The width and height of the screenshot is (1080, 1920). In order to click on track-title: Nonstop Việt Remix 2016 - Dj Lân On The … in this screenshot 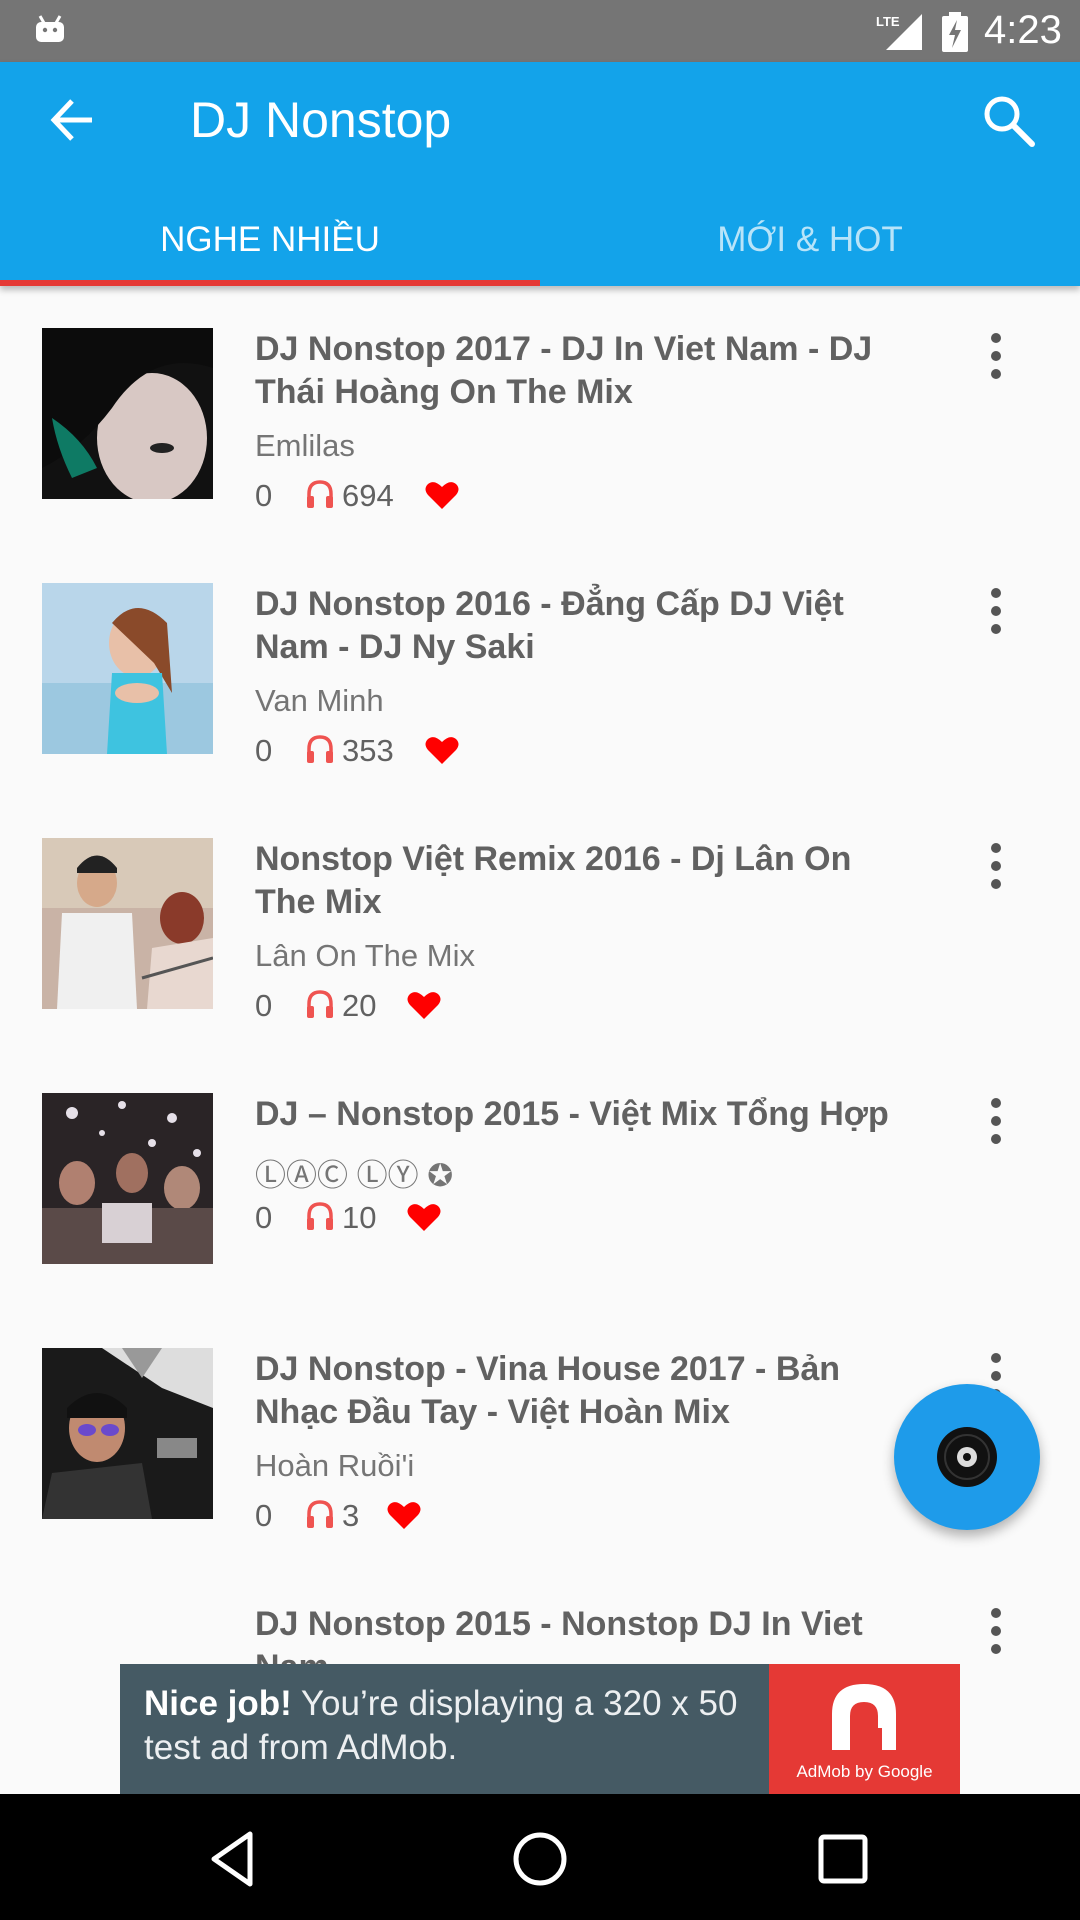, I will do `click(553, 880)`.